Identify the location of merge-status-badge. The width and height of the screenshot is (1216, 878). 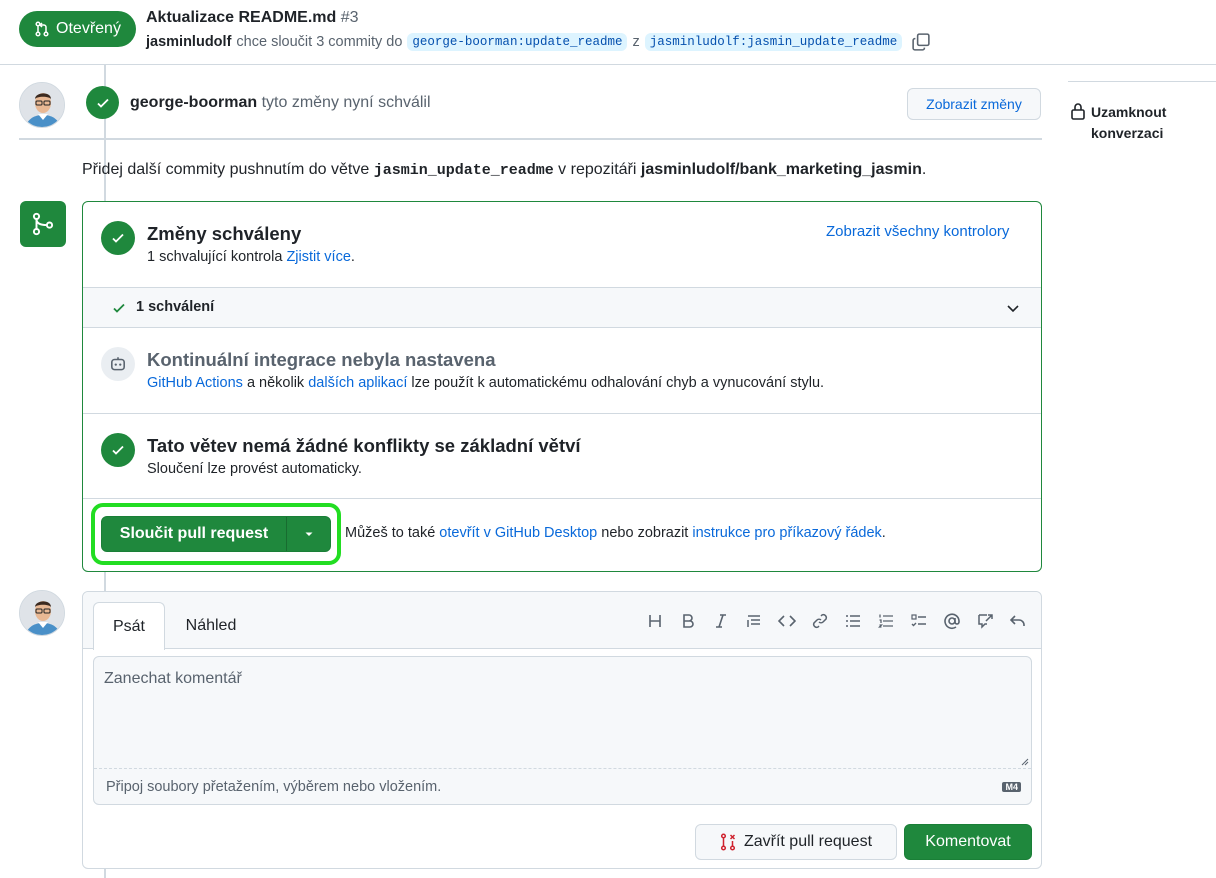
(43, 224).